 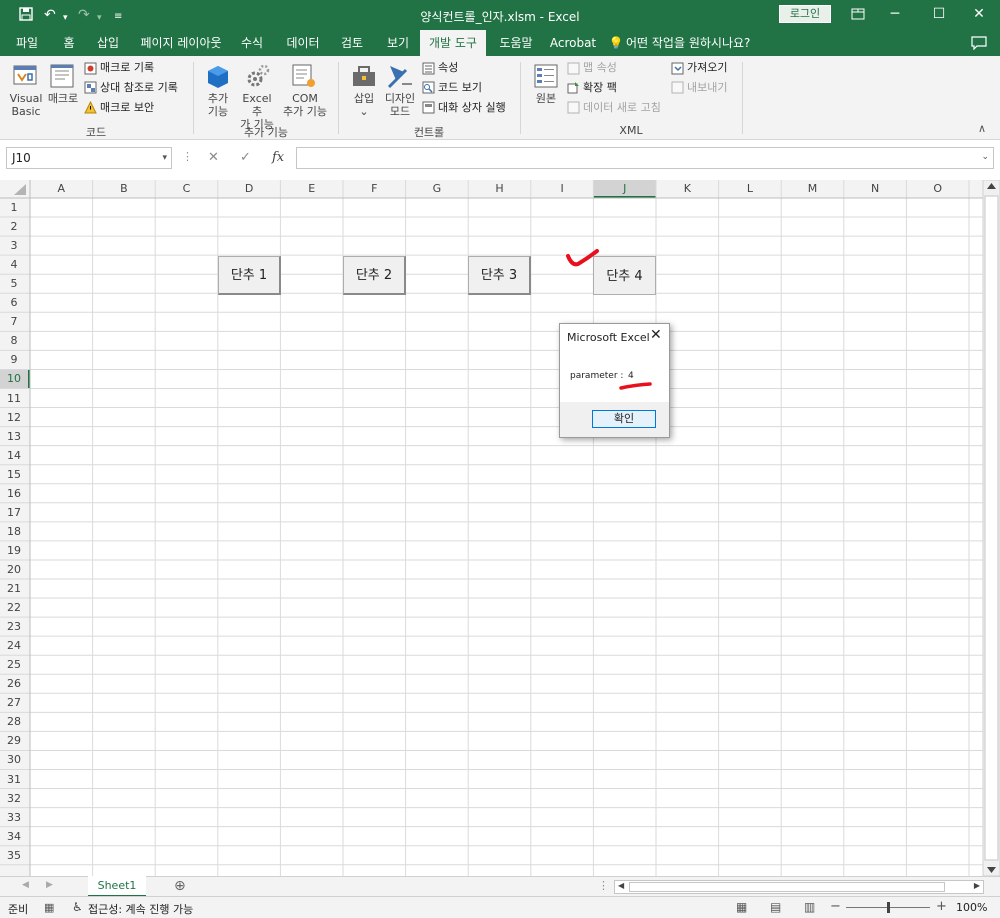 I want to click on formula-input: ⌄, so click(x=645, y=158).